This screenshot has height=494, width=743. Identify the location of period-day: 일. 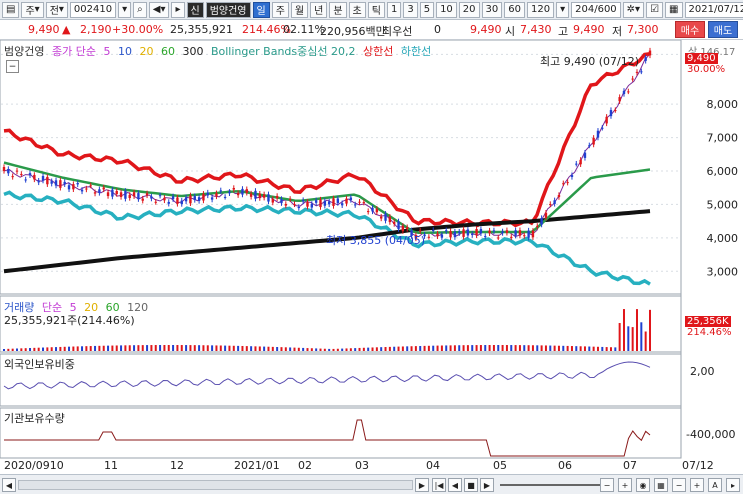
(261, 9).